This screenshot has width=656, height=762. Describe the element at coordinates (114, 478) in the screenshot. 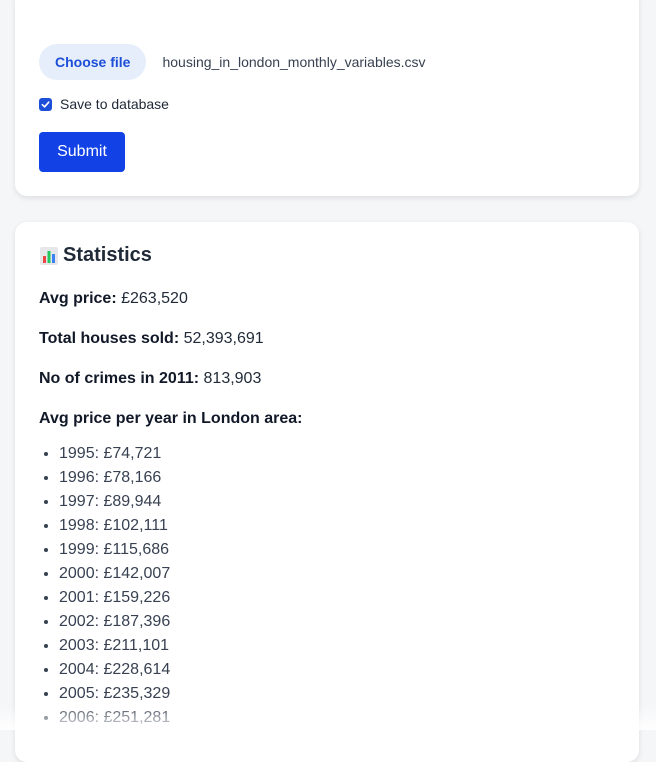

I see `list-item: 1996: £78,166` at that location.